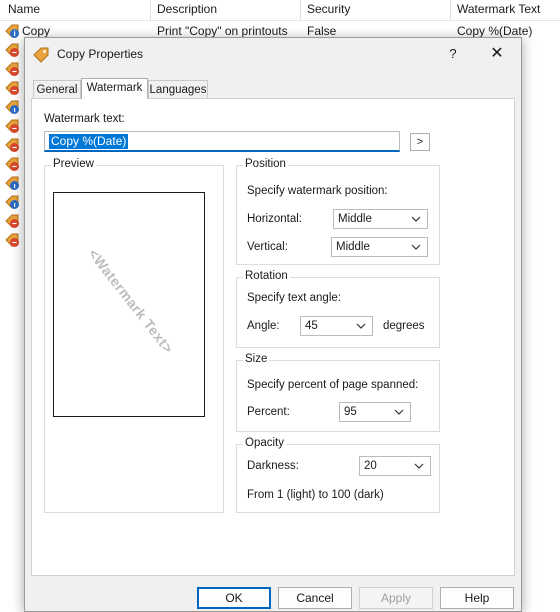 The height and width of the screenshot is (612, 560). Describe the element at coordinates (315, 598) in the screenshot. I see `cancel-button: Cancel` at that location.